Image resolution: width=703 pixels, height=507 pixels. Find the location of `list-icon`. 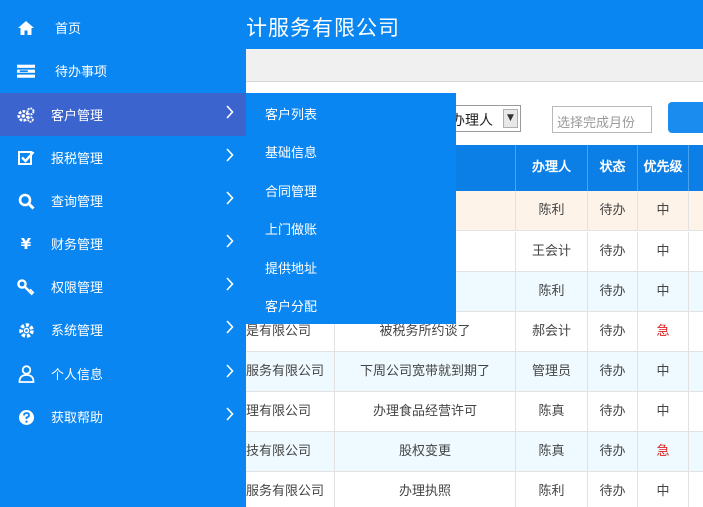

list-icon is located at coordinates (26, 71).